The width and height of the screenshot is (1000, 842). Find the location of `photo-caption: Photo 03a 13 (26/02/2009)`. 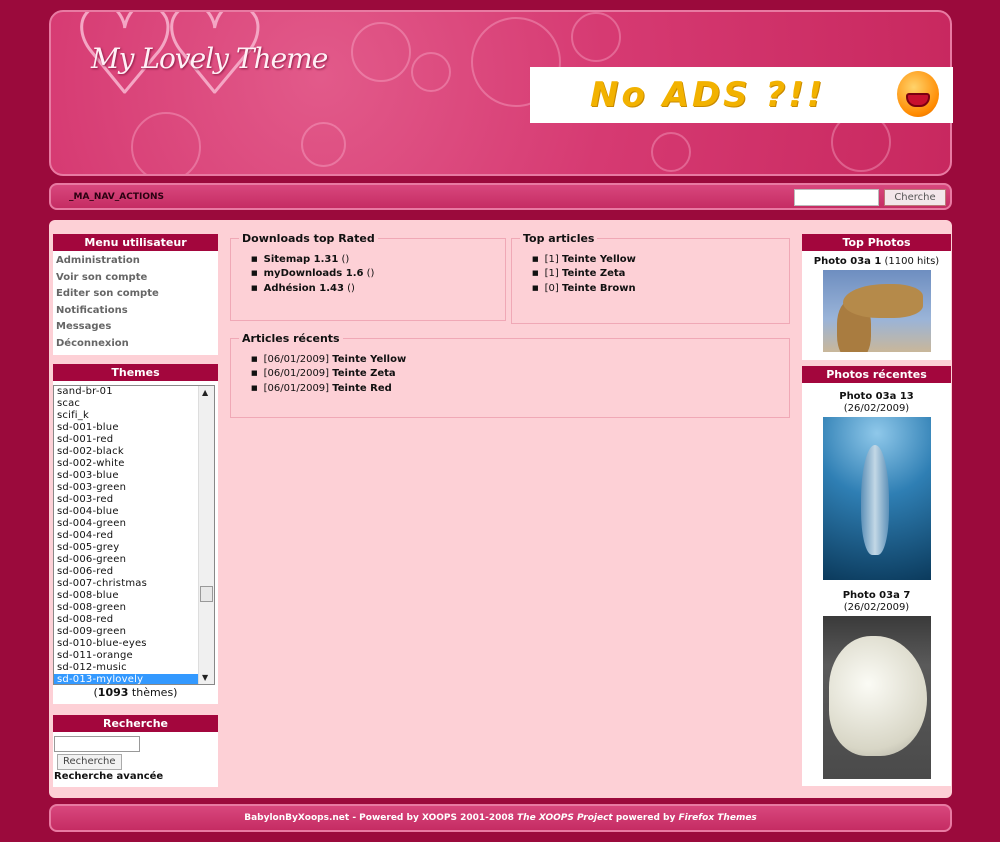

photo-caption: Photo 03a 13 (26/02/2009) is located at coordinates (876, 402).